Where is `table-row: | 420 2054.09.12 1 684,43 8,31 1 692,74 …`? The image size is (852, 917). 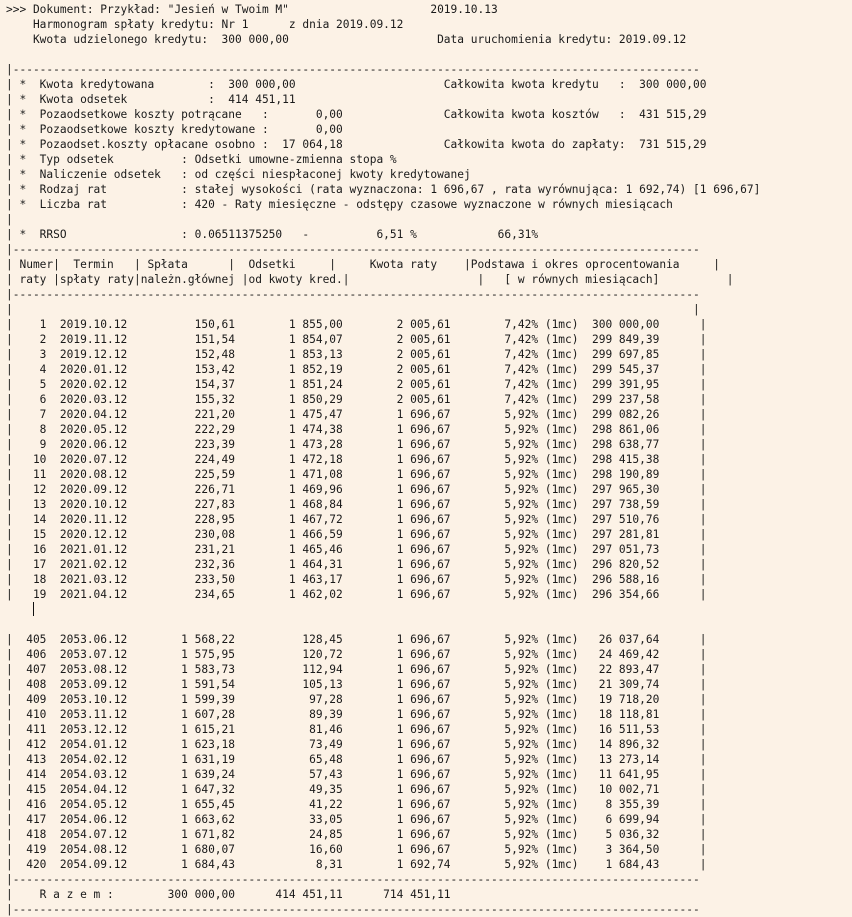 table-row: | 420 2054.09.12 1 684,43 8,31 1 692,74 … is located at coordinates (356, 864).